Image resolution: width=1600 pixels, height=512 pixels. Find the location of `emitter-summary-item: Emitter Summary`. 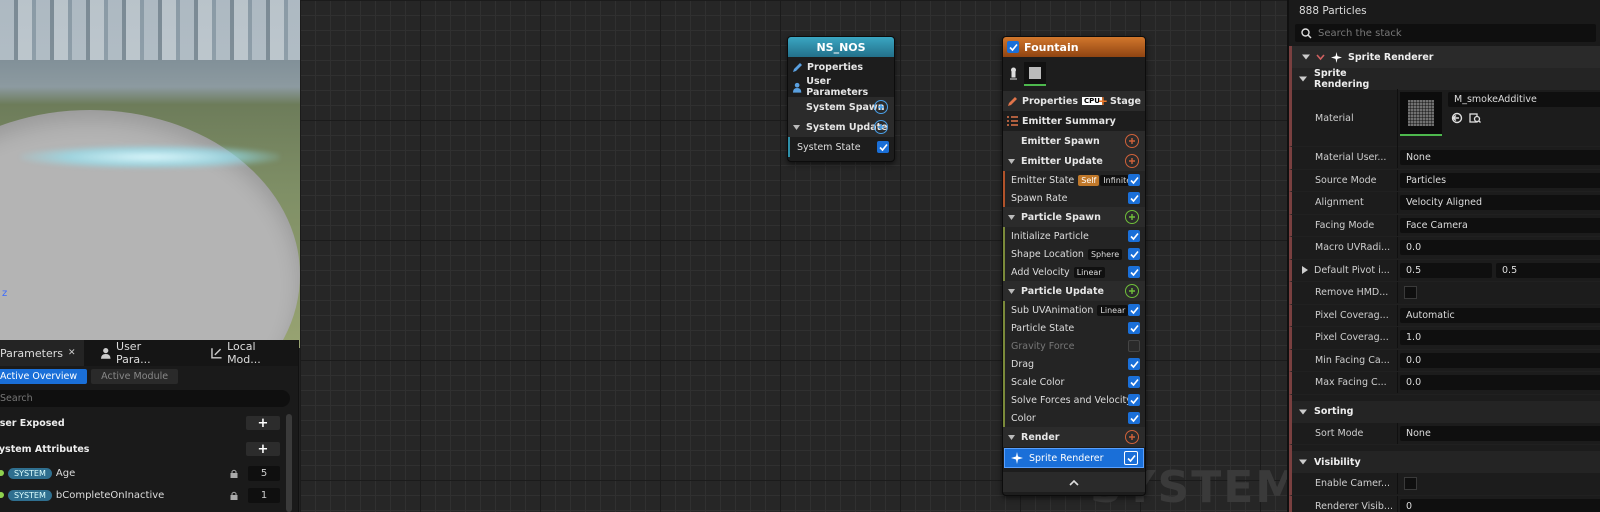

emitter-summary-item: Emitter Summary is located at coordinates (1074, 121).